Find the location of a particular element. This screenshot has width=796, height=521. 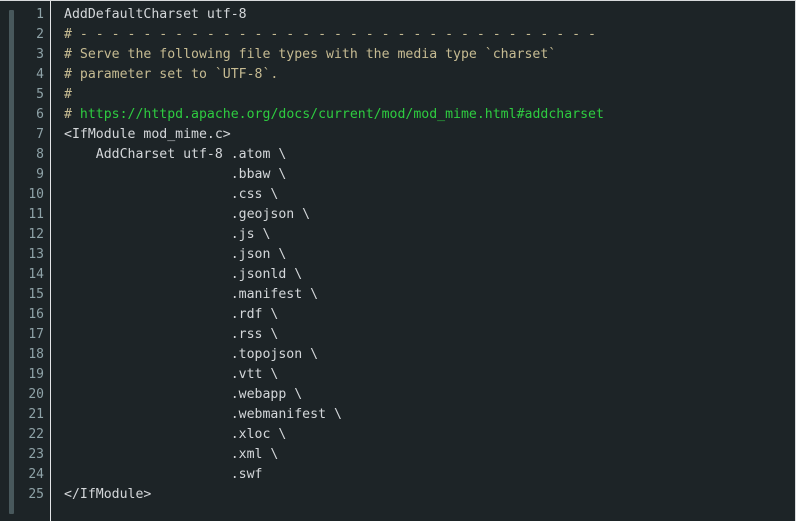

line-number: 25 is located at coordinates (36, 494).